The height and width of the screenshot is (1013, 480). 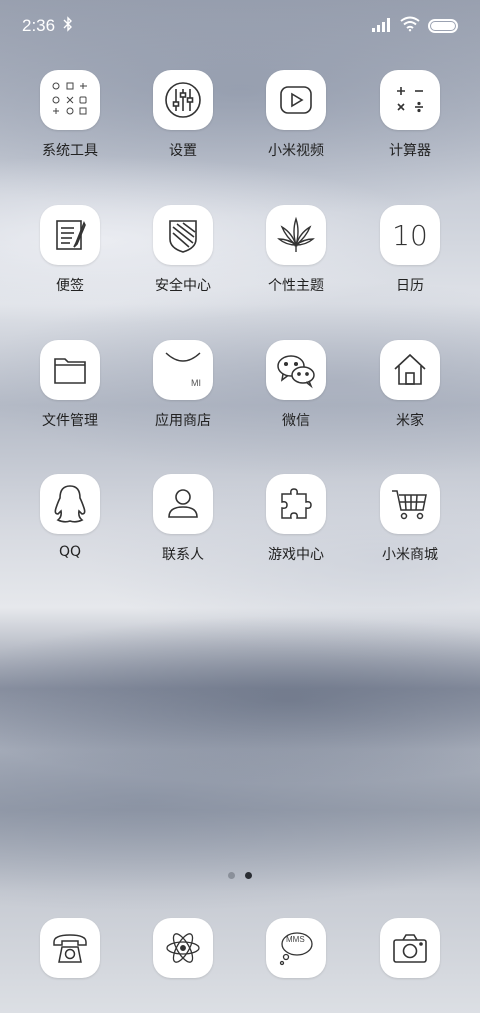 I want to click on app-label: 微信, so click(x=296, y=421).